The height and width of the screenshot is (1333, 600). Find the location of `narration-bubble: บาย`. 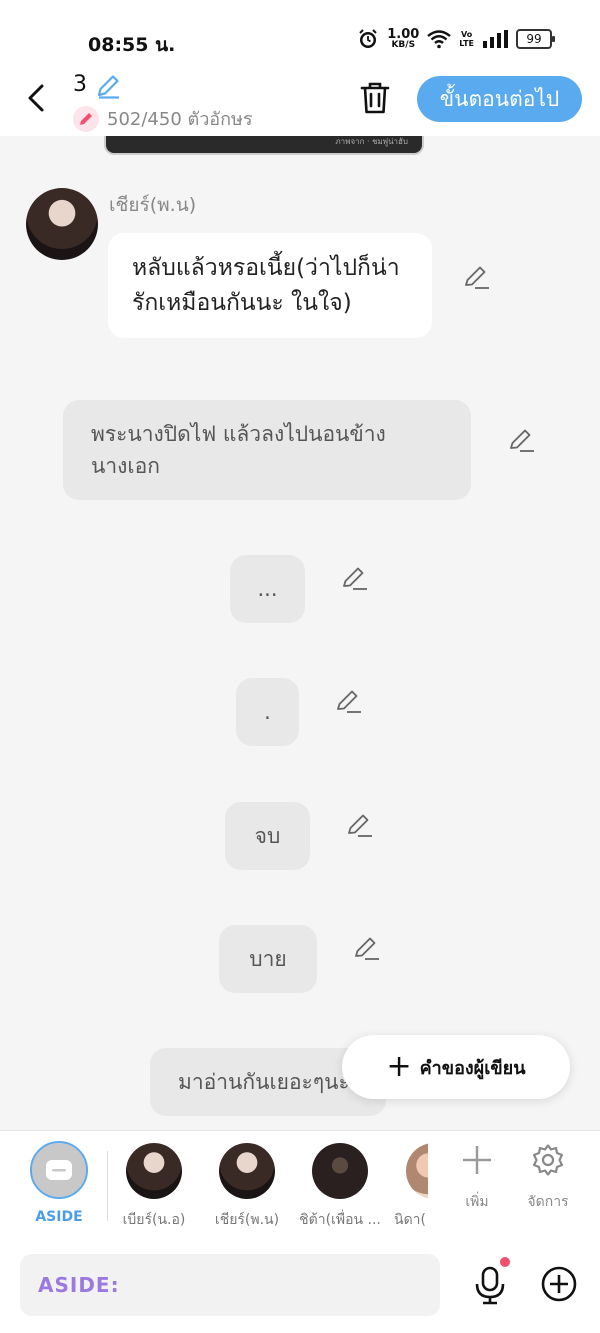

narration-bubble: บาย is located at coordinates (268, 959).